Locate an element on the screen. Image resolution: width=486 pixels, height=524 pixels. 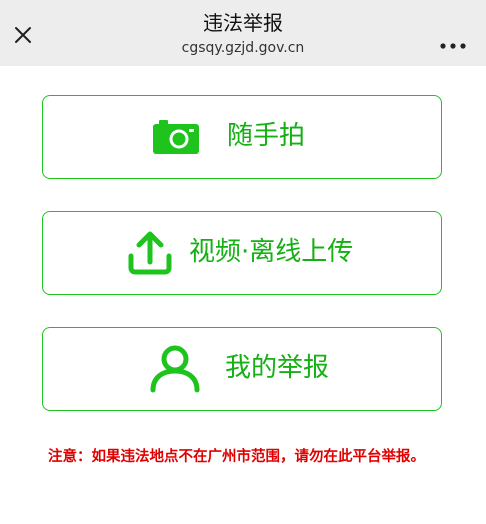
title-bar: 违法举报 cgsqy.gzjd.gov.cn is located at coordinates (243, 33).